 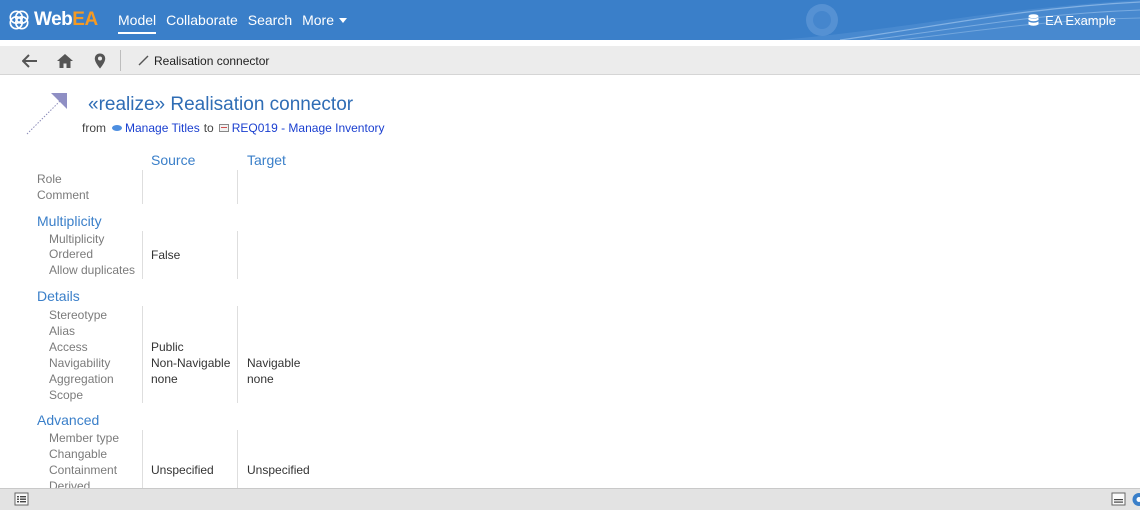 I want to click on containment-label: Containment, so click(x=83, y=470).